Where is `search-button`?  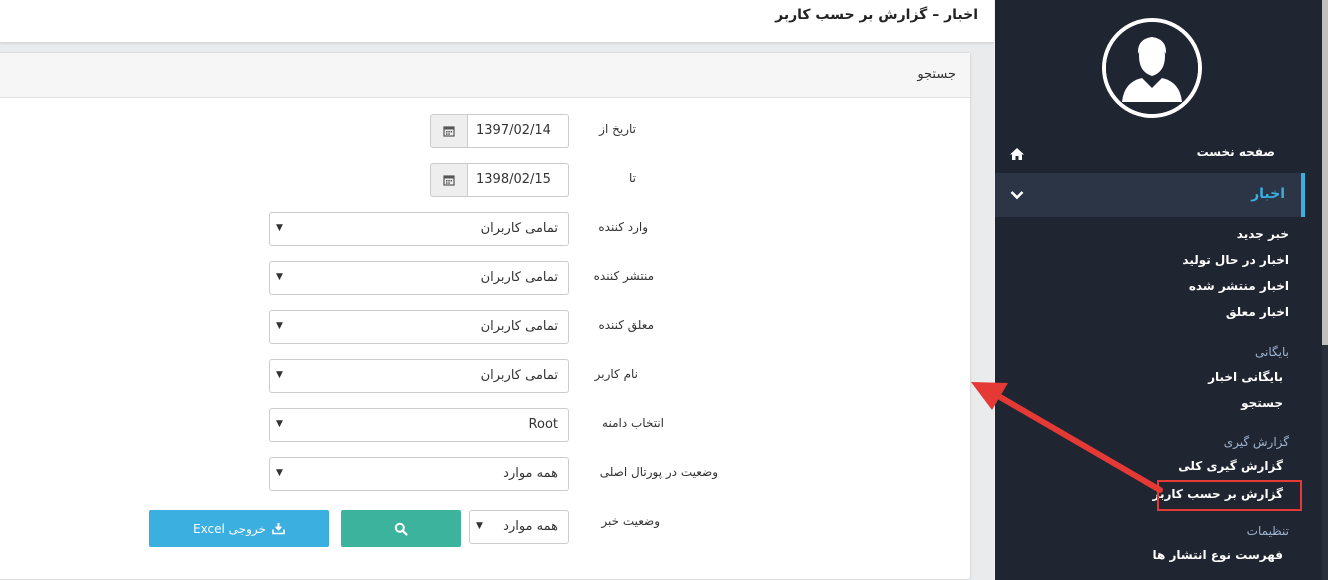 search-button is located at coordinates (401, 528).